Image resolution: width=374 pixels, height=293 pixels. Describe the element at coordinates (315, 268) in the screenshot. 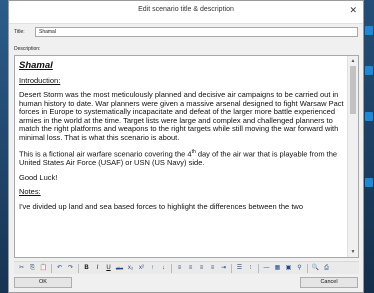

I see `find-icon: 🔍` at that location.